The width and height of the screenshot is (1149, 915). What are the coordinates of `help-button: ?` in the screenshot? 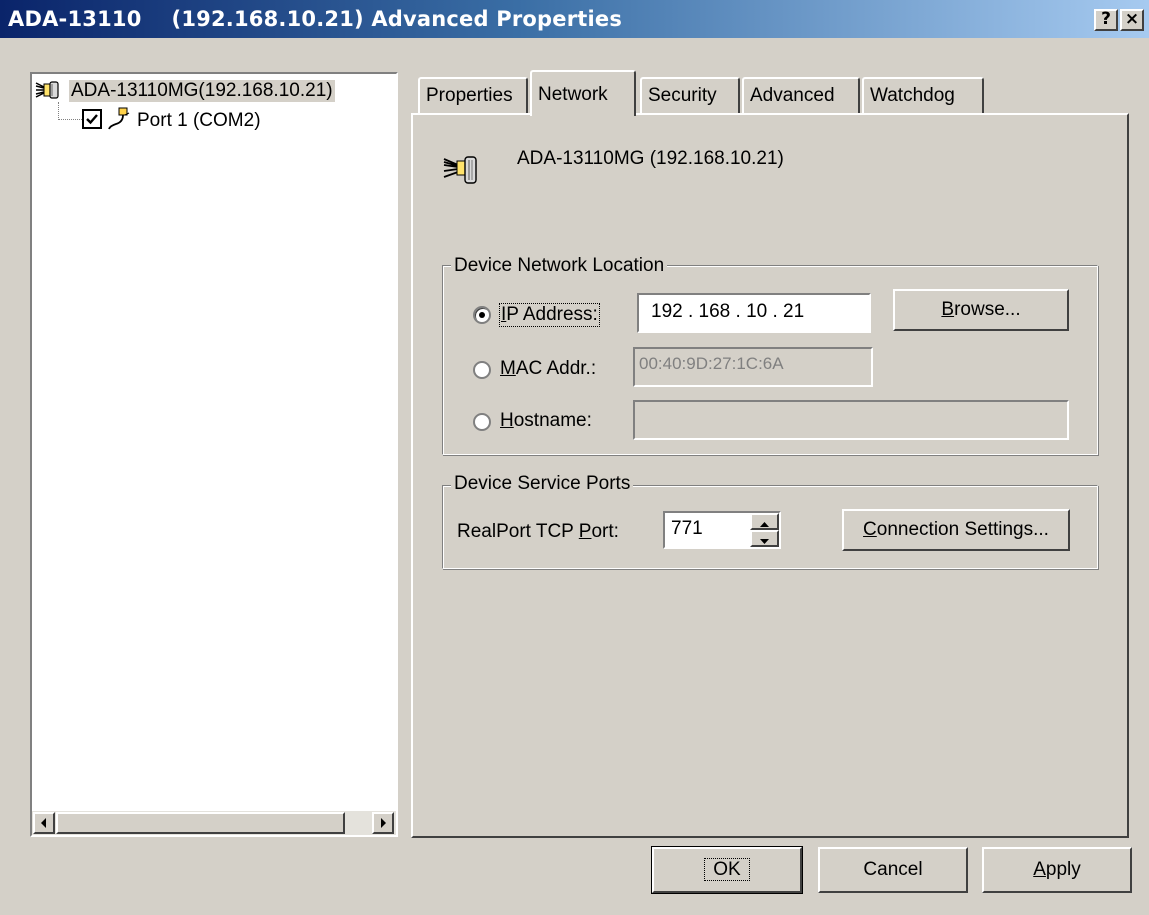 It's located at (1106, 20).